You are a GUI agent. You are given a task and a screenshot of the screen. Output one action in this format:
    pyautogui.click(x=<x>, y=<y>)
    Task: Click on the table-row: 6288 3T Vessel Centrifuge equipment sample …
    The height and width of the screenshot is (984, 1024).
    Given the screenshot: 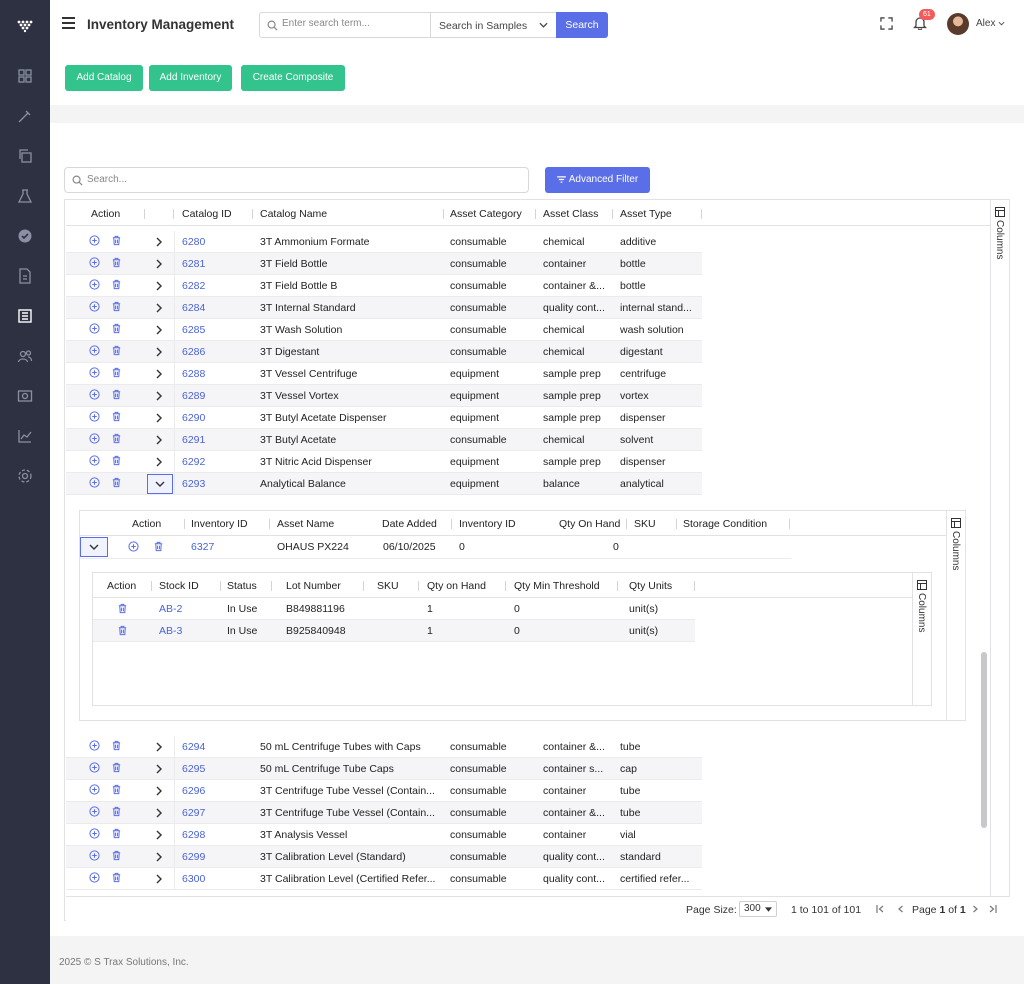 What is the action you would take?
    pyautogui.click(x=384, y=374)
    